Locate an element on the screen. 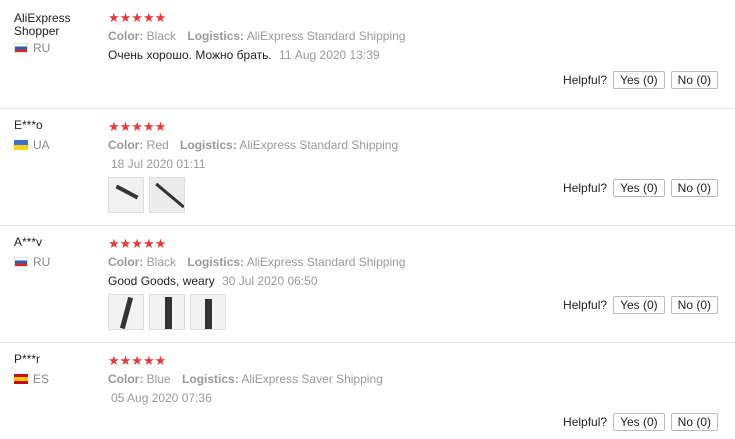  review-date: 18 Jul 2020 01:11 is located at coordinates (158, 164).